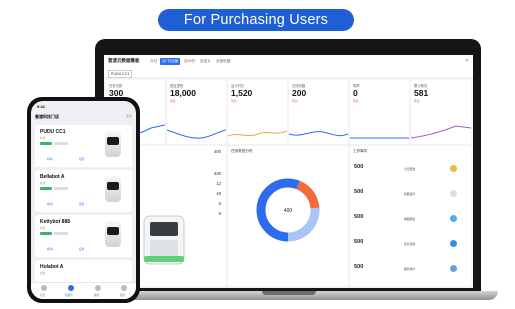 Image resolution: width=515 pixels, height=309 pixels. Describe the element at coordinates (217, 173) in the screenshot. I see `stat-value: 330` at that location.